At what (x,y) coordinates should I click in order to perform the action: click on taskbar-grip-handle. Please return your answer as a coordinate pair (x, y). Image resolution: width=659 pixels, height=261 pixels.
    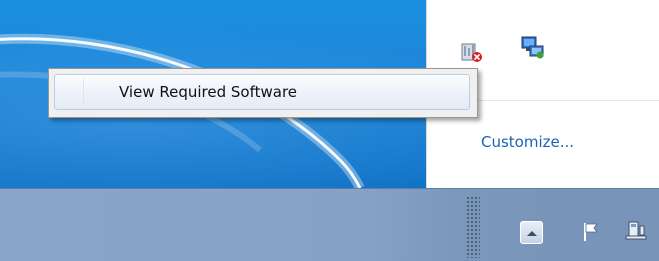
    Looking at the image, I should click on (473, 227).